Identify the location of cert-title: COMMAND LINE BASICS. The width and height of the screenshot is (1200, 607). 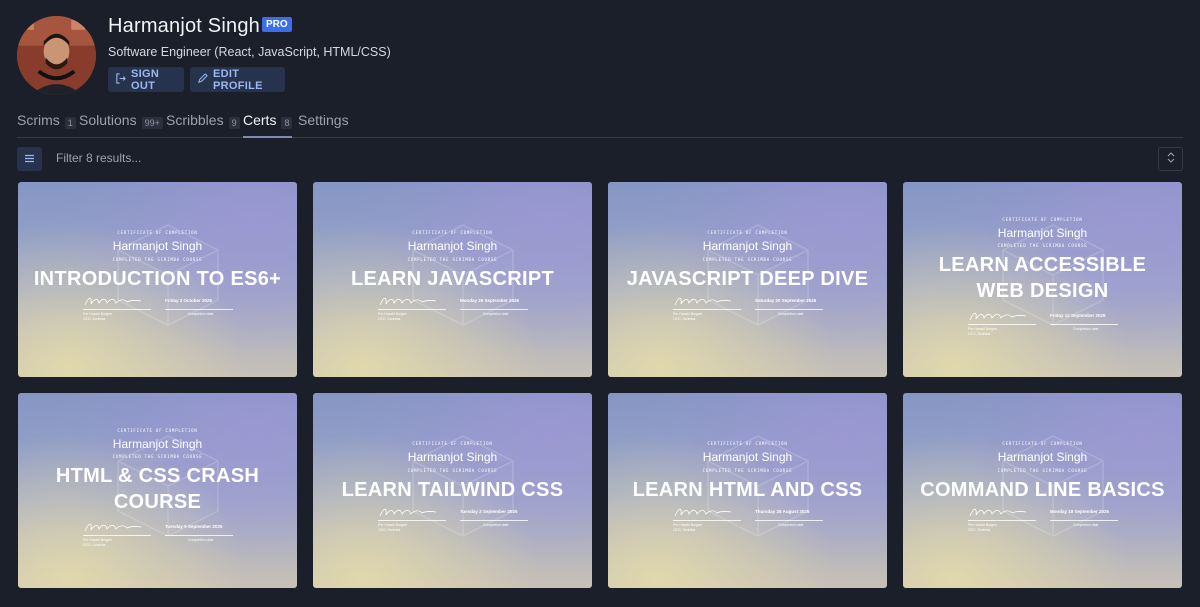
(1042, 490).